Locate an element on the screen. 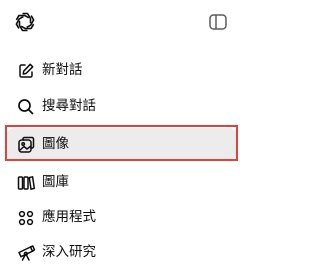 This screenshot has width=320, height=269. openai-logo-icon is located at coordinates (25, 22).